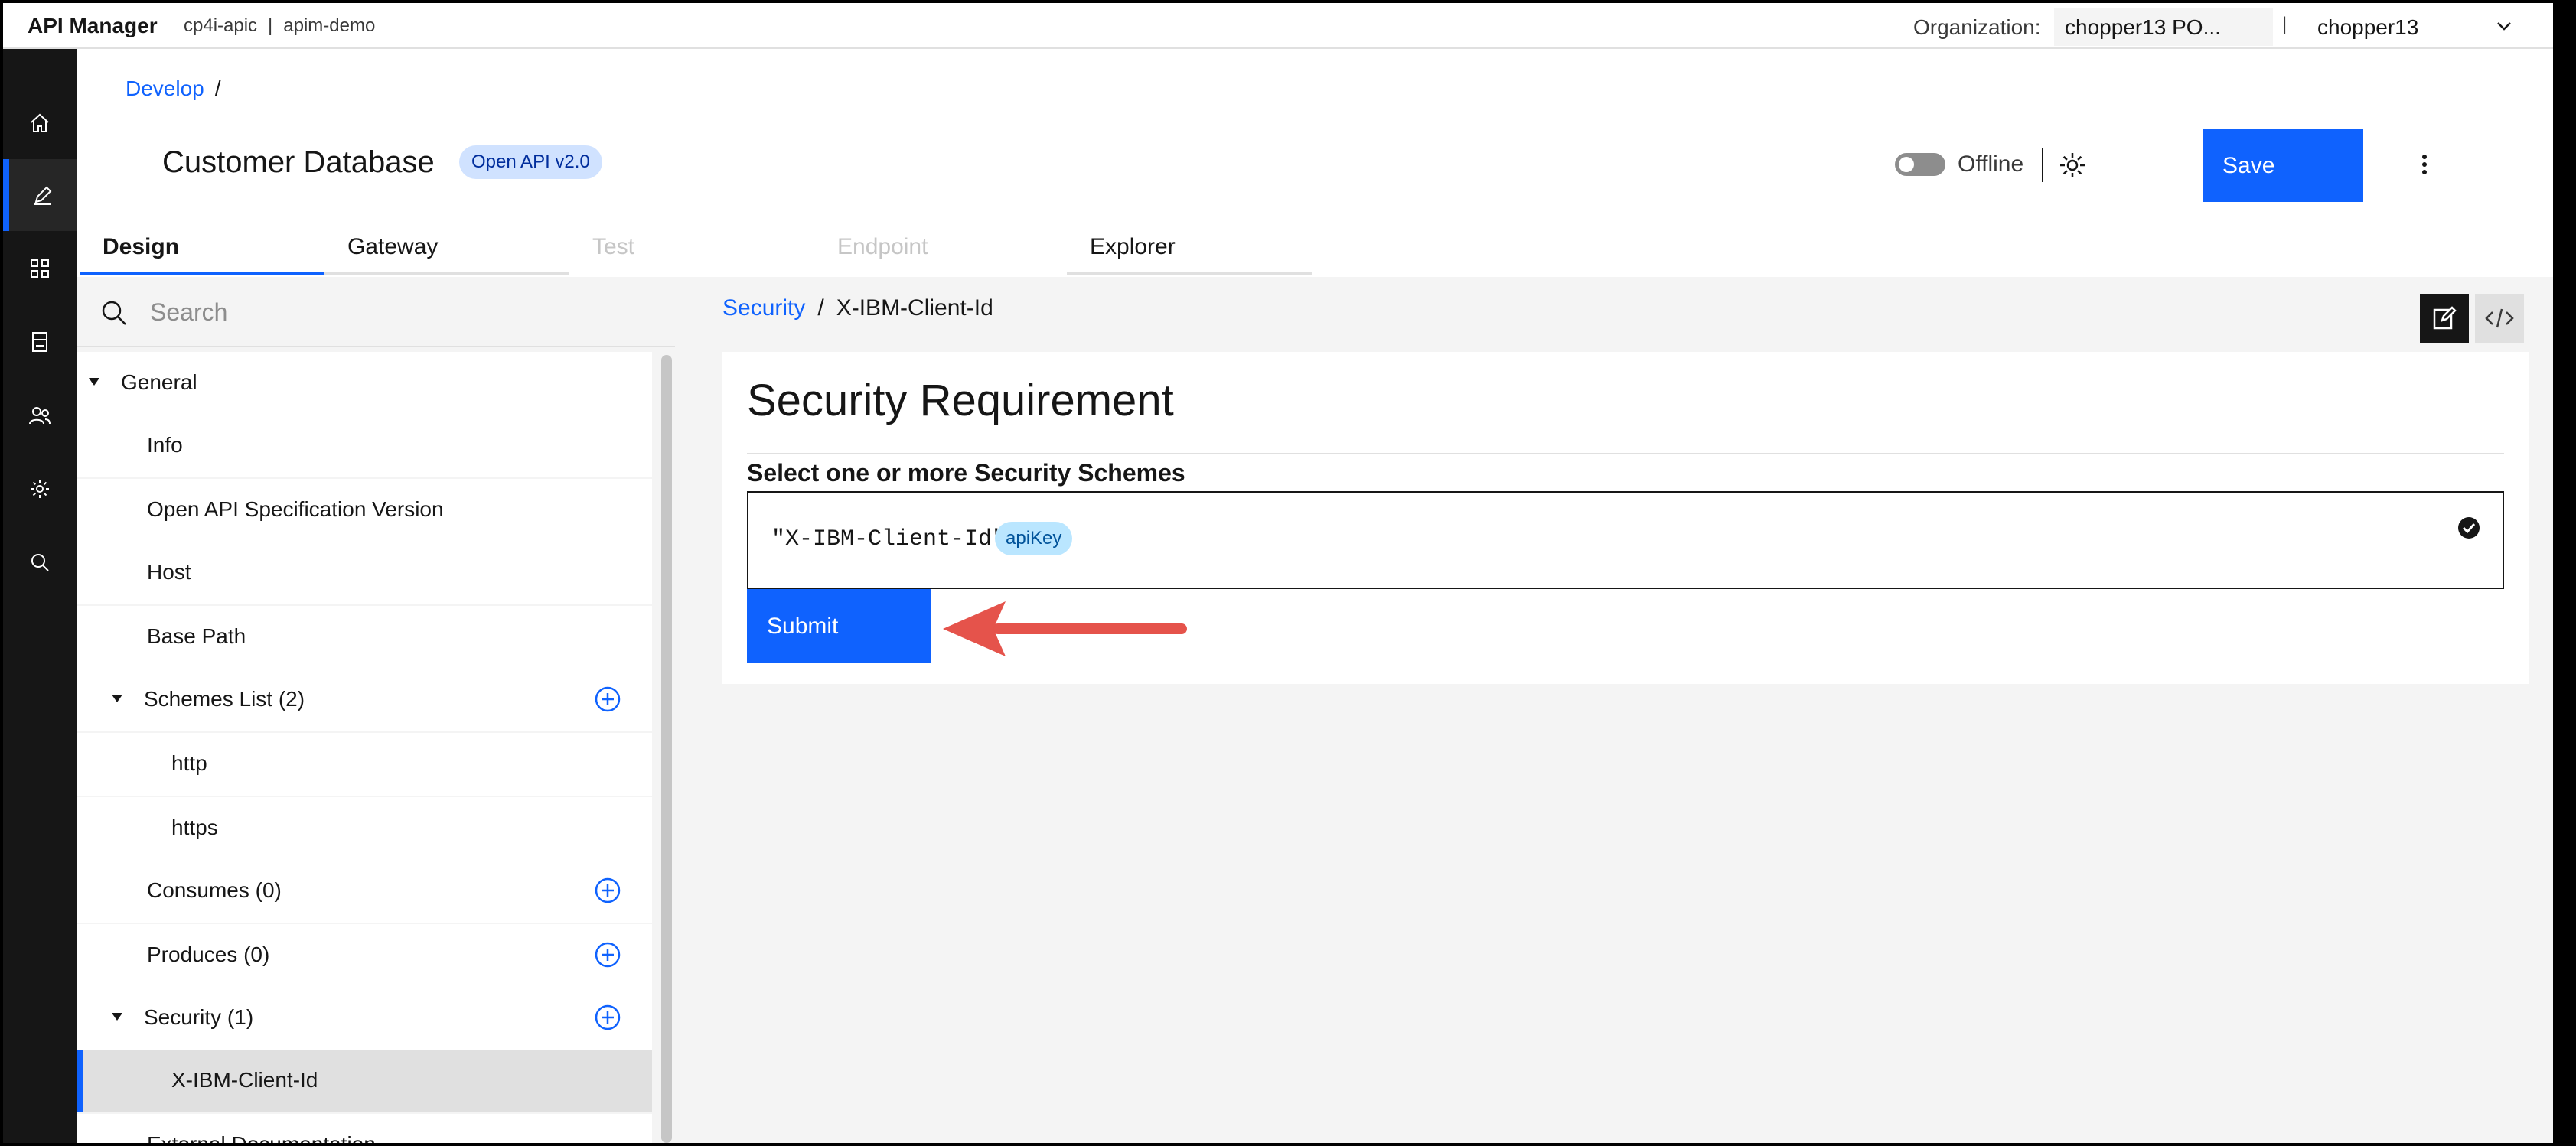 Image resolution: width=2576 pixels, height=1146 pixels. Describe the element at coordinates (966, 473) in the screenshot. I see `schemes-label: Select one or more Security Schemes` at that location.